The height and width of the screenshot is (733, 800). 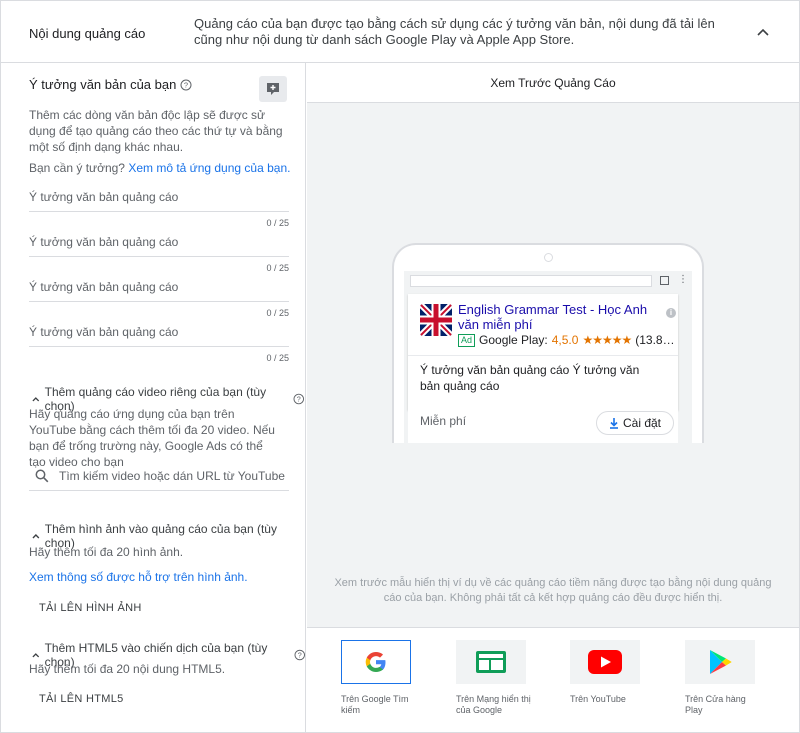 What do you see at coordinates (375, 704) in the screenshot?
I see `placement-label: Trên Google Tìm kiếm` at bounding box center [375, 704].